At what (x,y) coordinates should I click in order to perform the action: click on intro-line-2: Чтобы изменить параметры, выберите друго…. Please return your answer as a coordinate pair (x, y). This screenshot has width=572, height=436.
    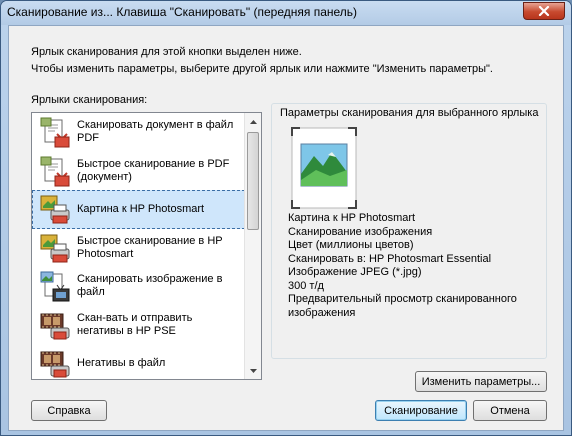
    Looking at the image, I should click on (262, 69).